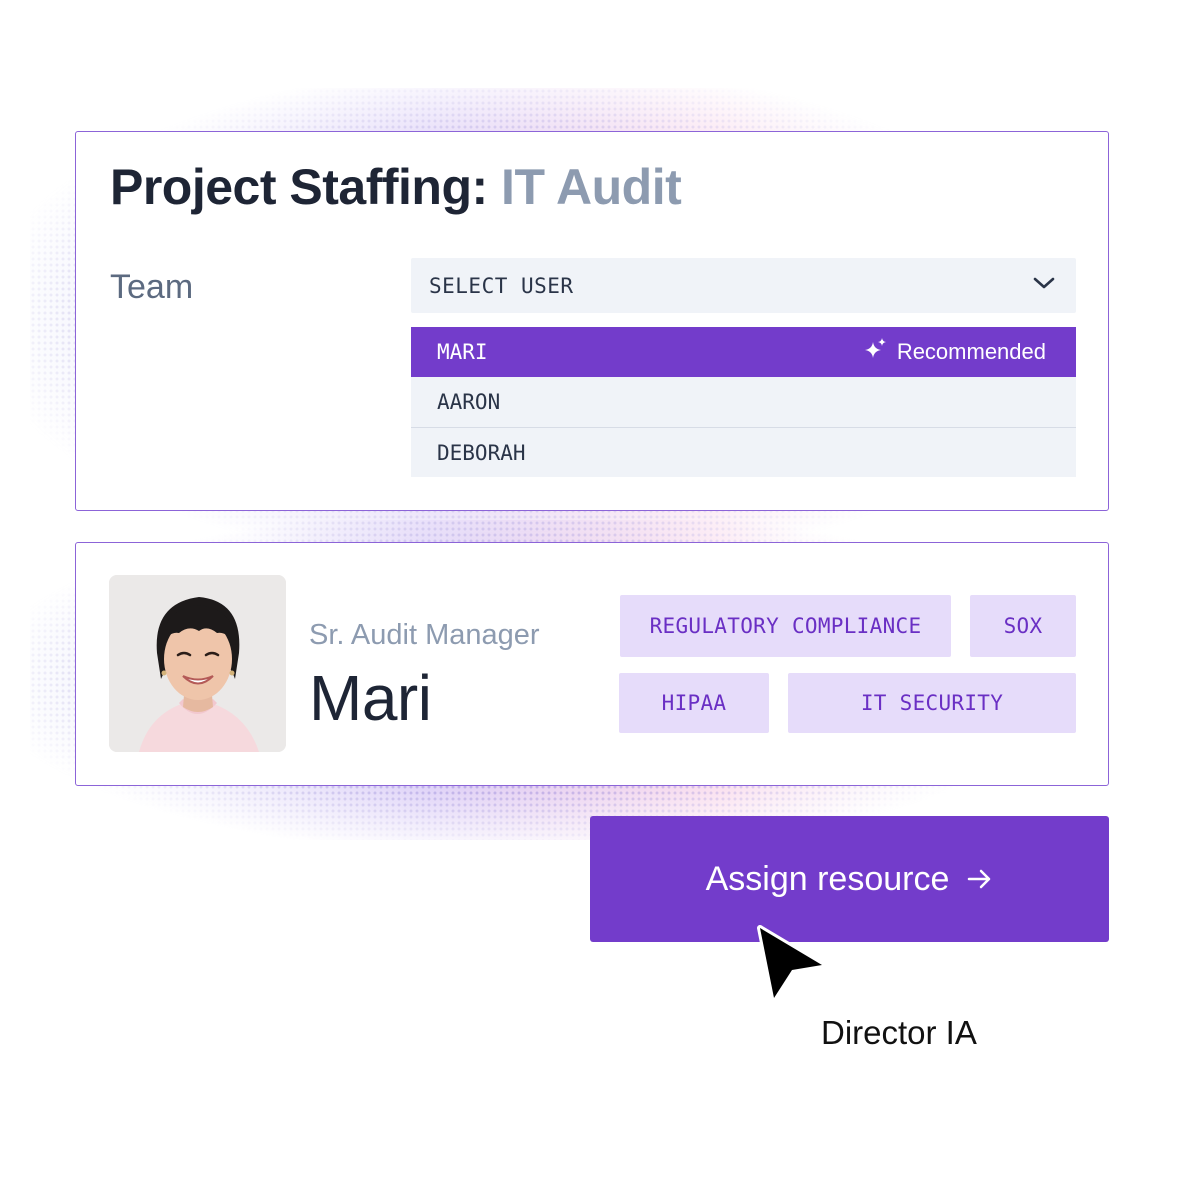 The height and width of the screenshot is (1184, 1184). What do you see at coordinates (1023, 626) in the screenshot?
I see `skill-tag: SOX` at bounding box center [1023, 626].